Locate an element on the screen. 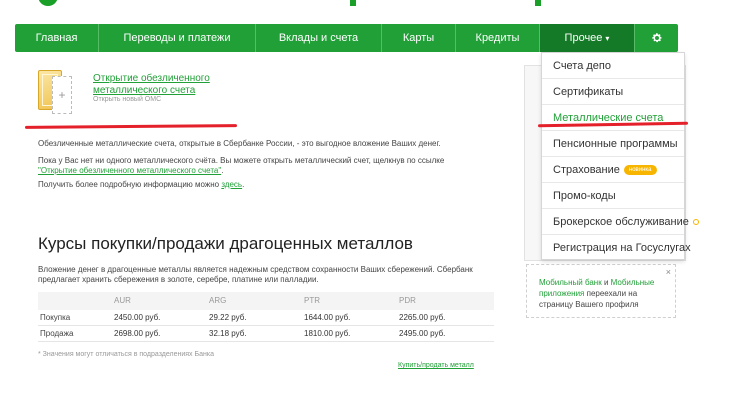  nav-item-credits: Кредиты is located at coordinates (498, 38).